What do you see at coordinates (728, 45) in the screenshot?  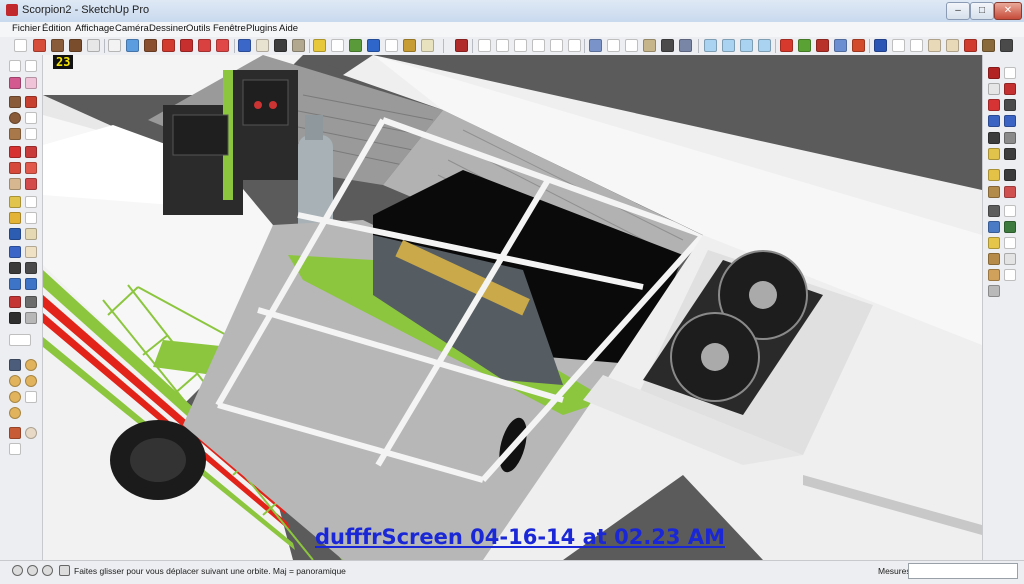 I see `top-view-icon` at bounding box center [728, 45].